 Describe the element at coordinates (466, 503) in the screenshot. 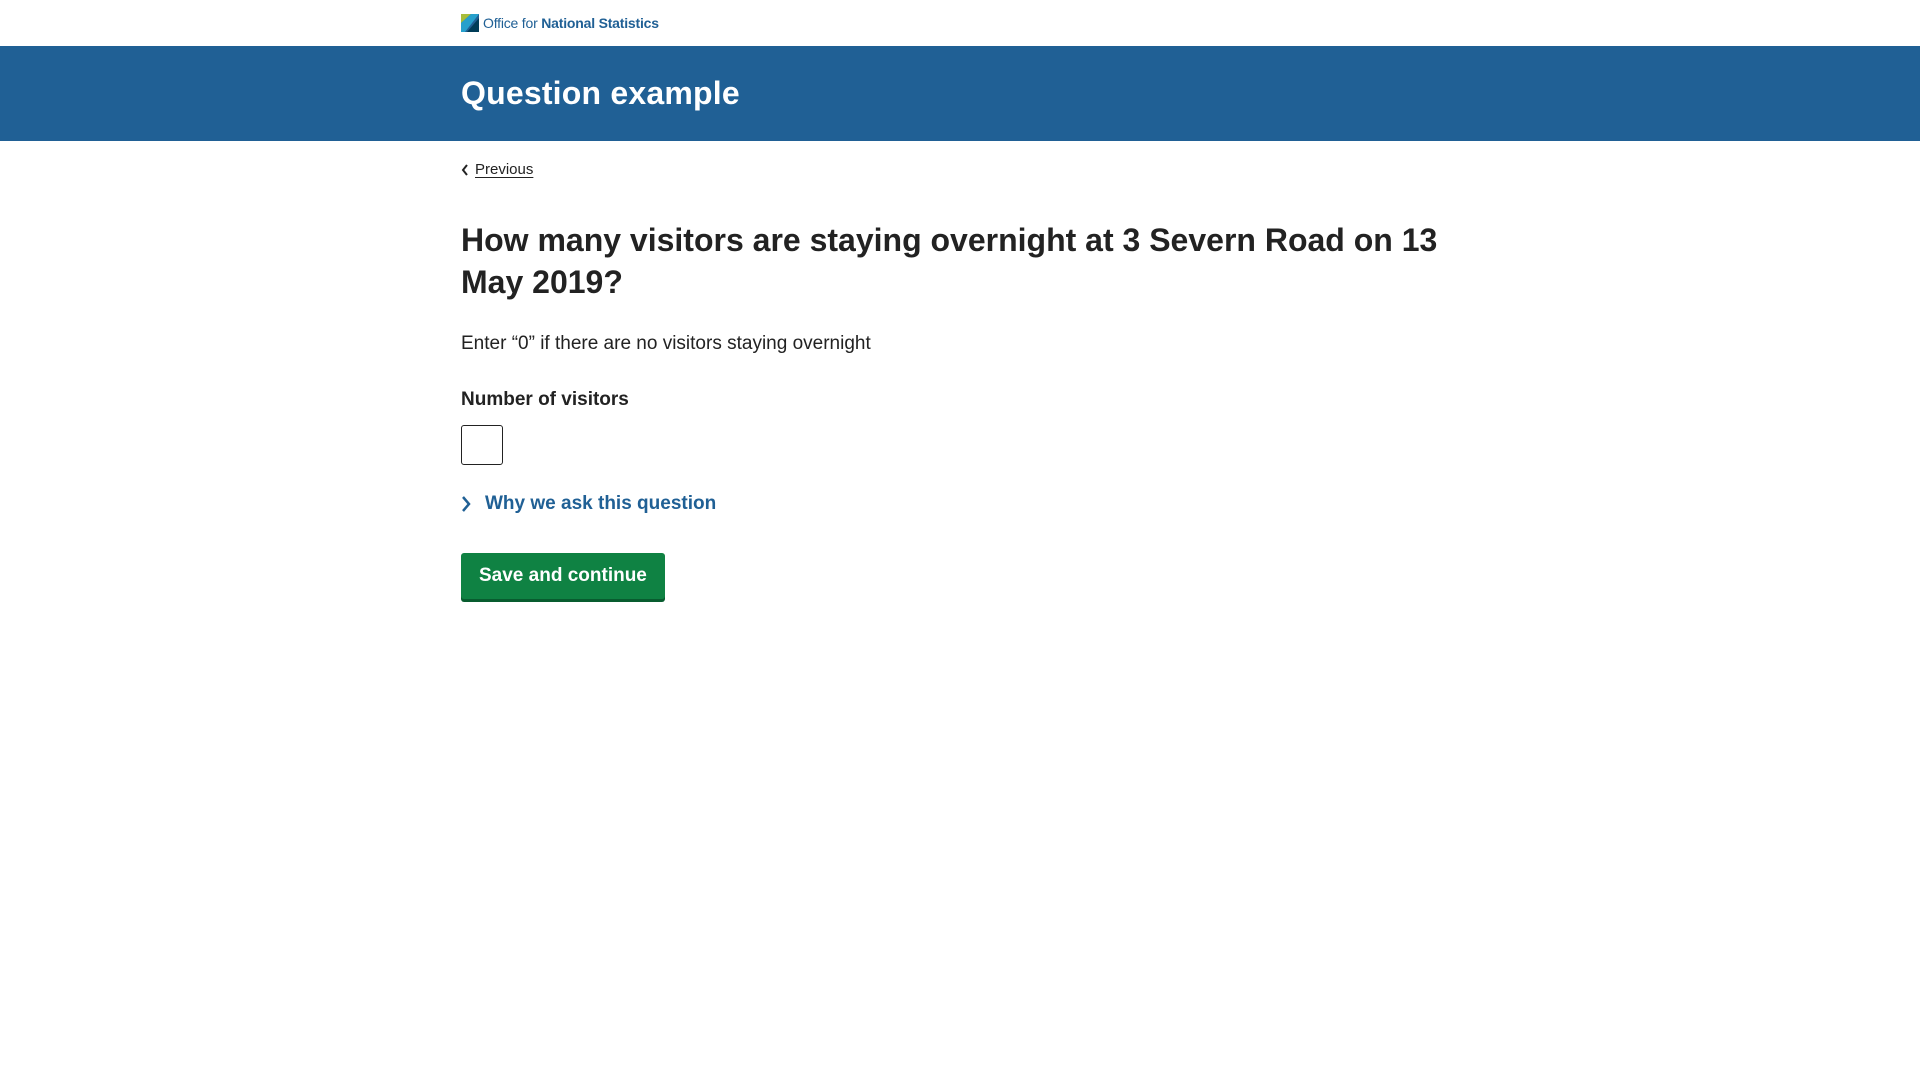

I see `chevron-right-icon` at that location.